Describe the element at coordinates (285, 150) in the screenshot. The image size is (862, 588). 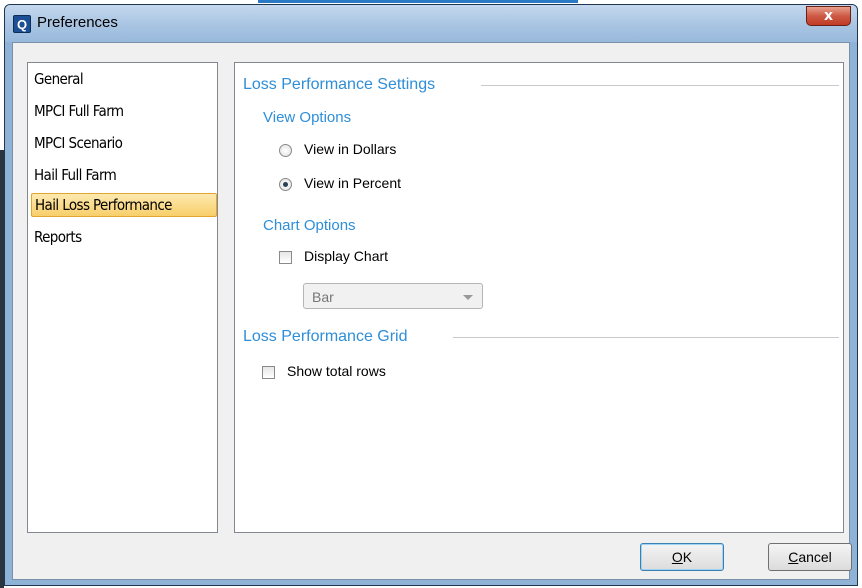
I see `view-in-dollars-radio` at that location.